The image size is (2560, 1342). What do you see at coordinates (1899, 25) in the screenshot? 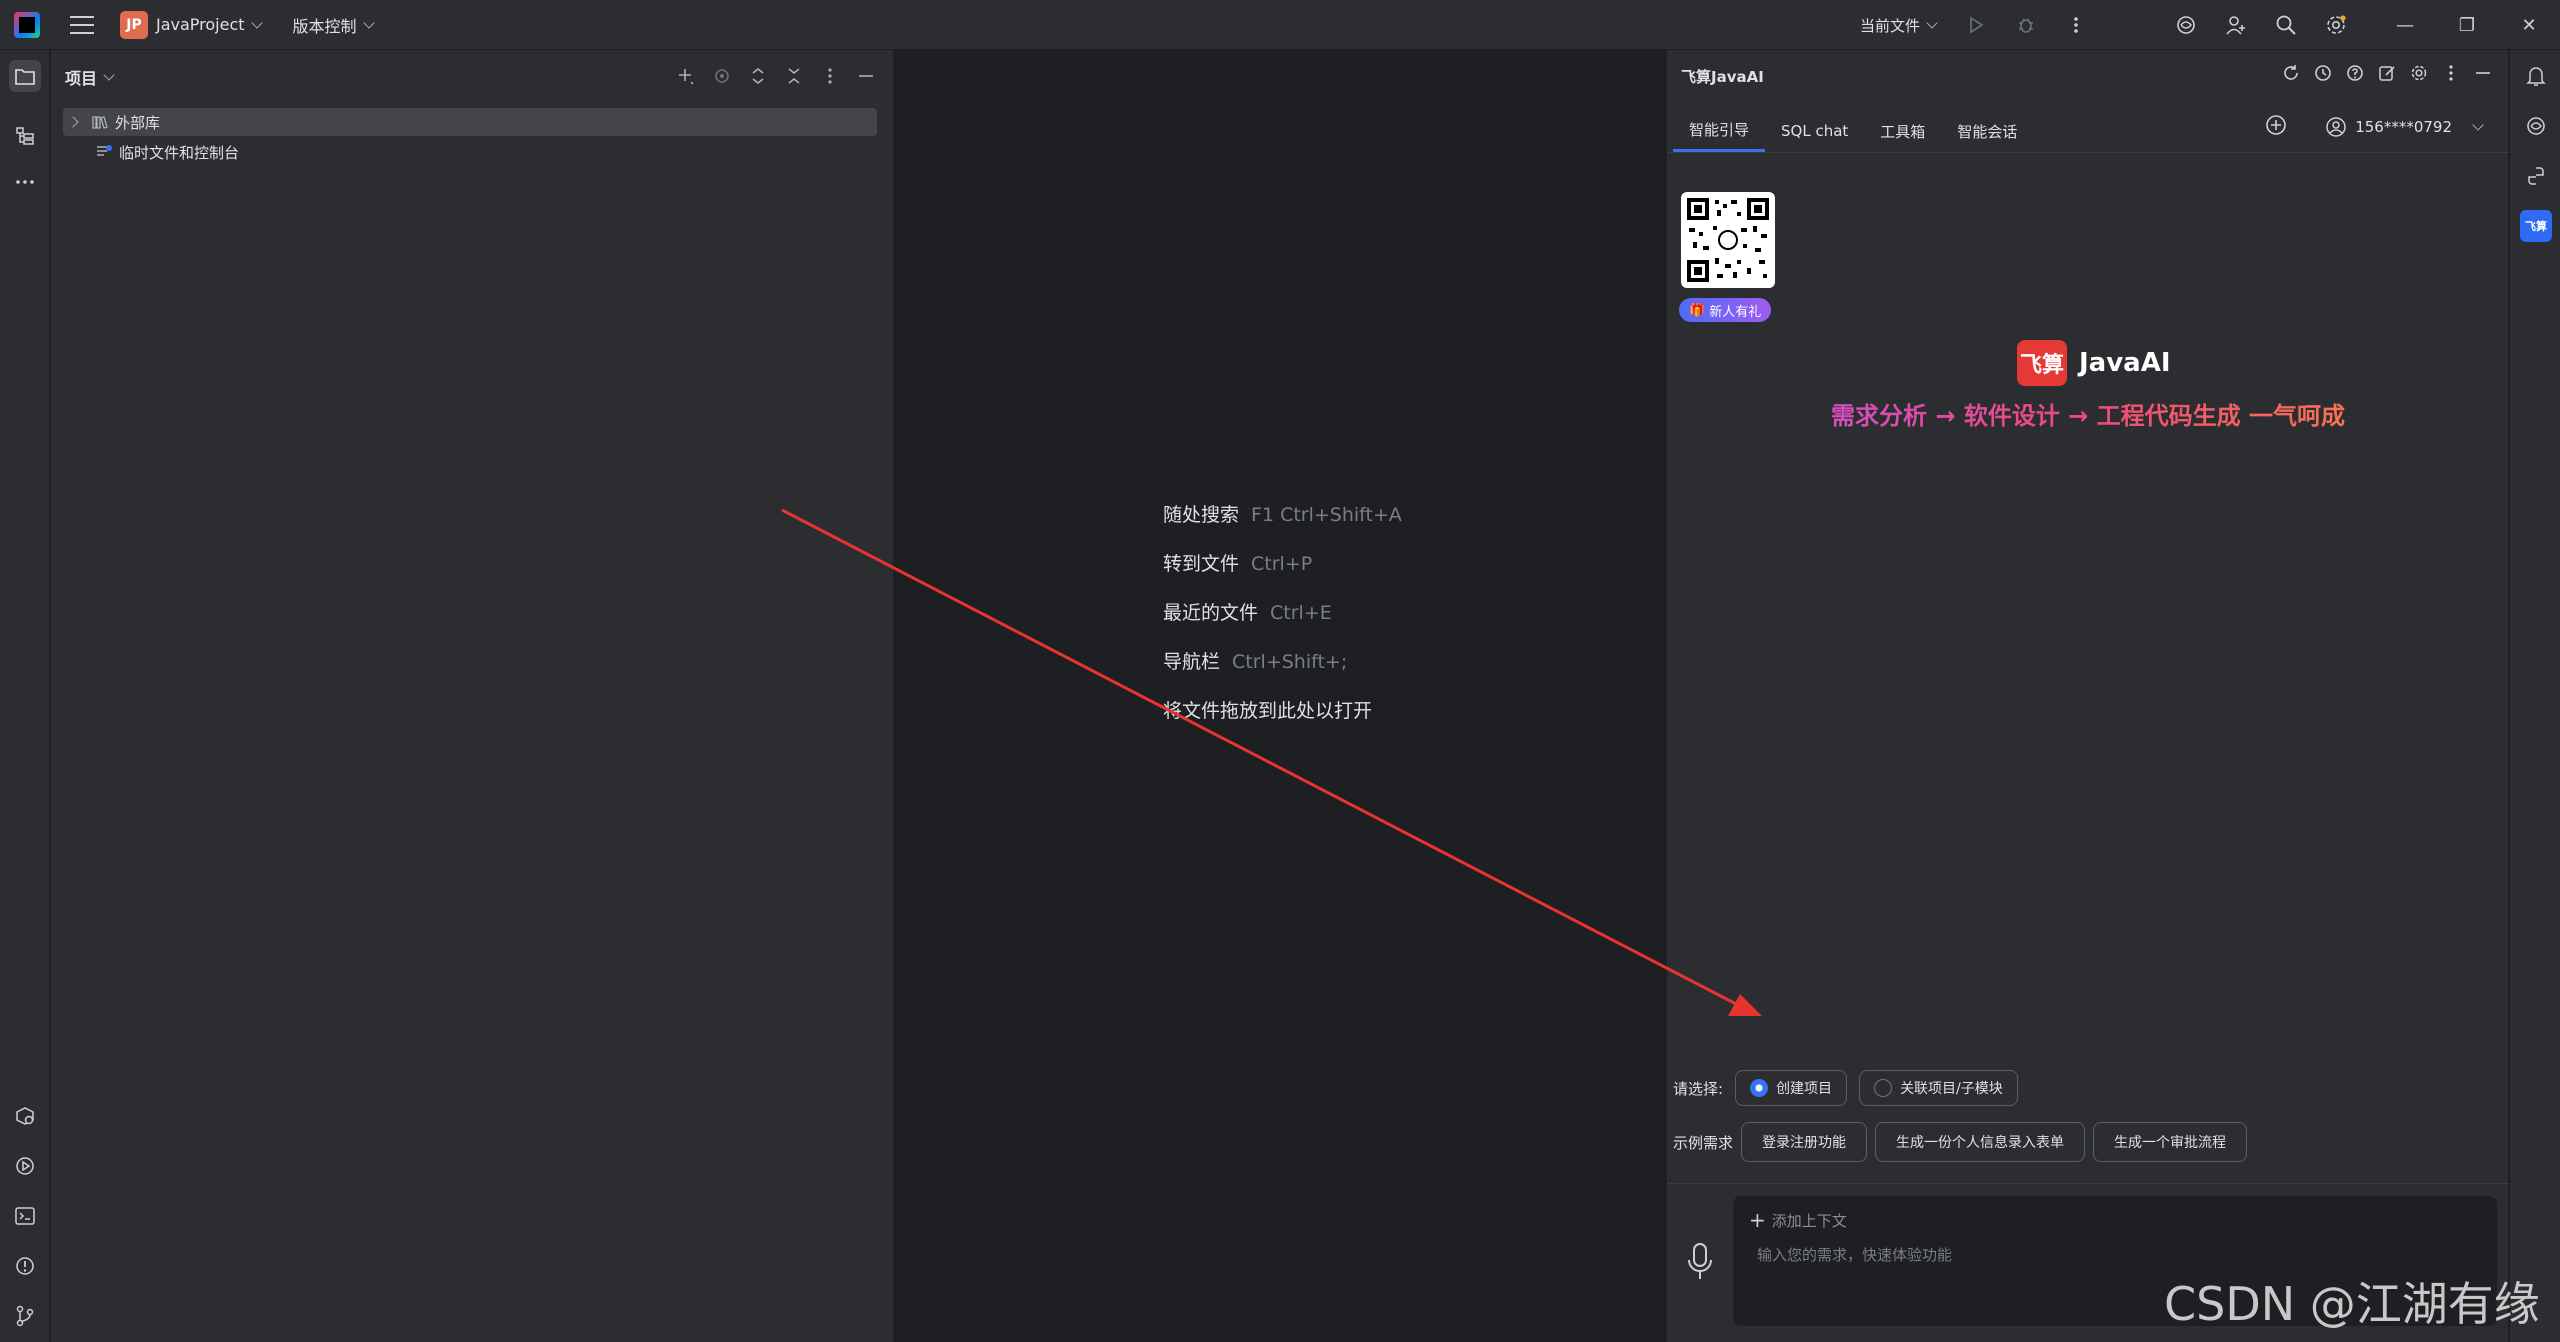
I see `run-config-selector: 当前文件` at bounding box center [1899, 25].